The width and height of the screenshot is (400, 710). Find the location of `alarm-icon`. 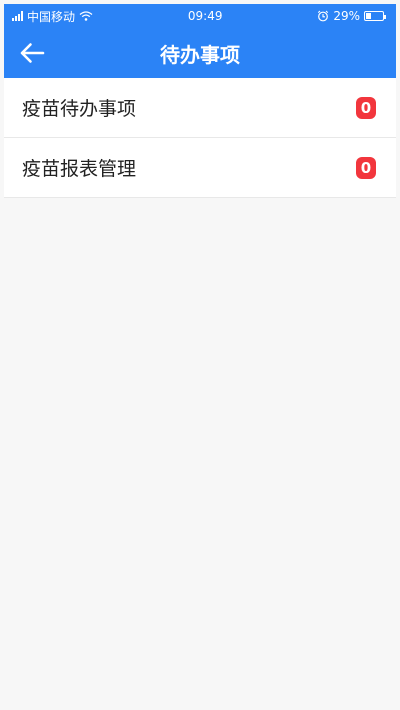

alarm-icon is located at coordinates (323, 16).